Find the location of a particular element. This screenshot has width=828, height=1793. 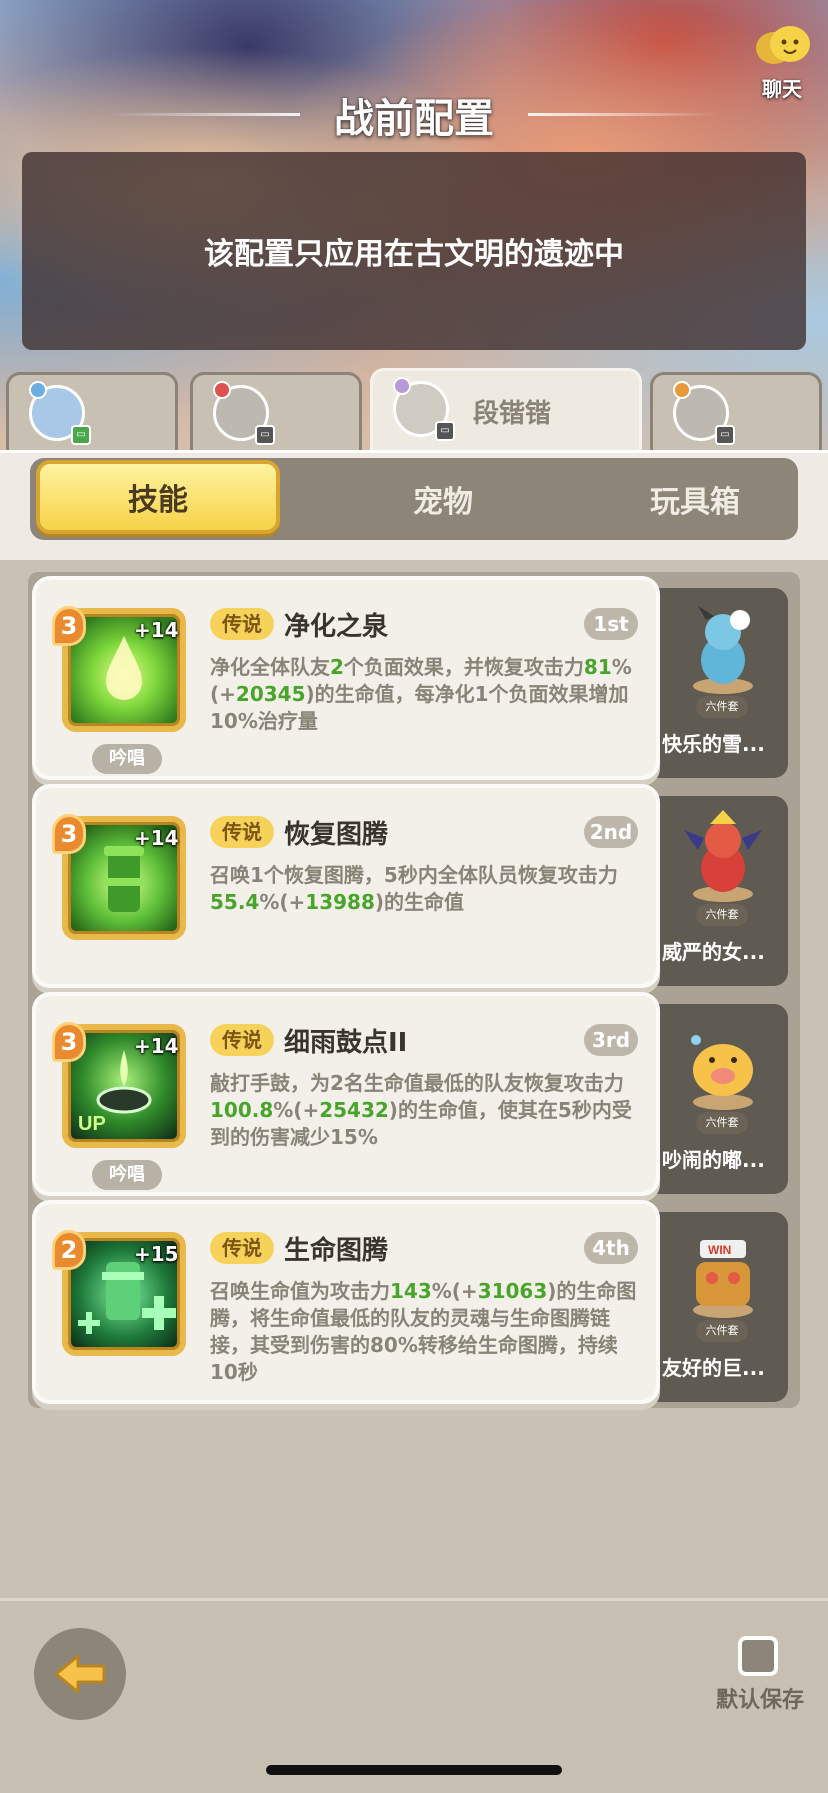

tab-skills: 技能 is located at coordinates (158, 497).